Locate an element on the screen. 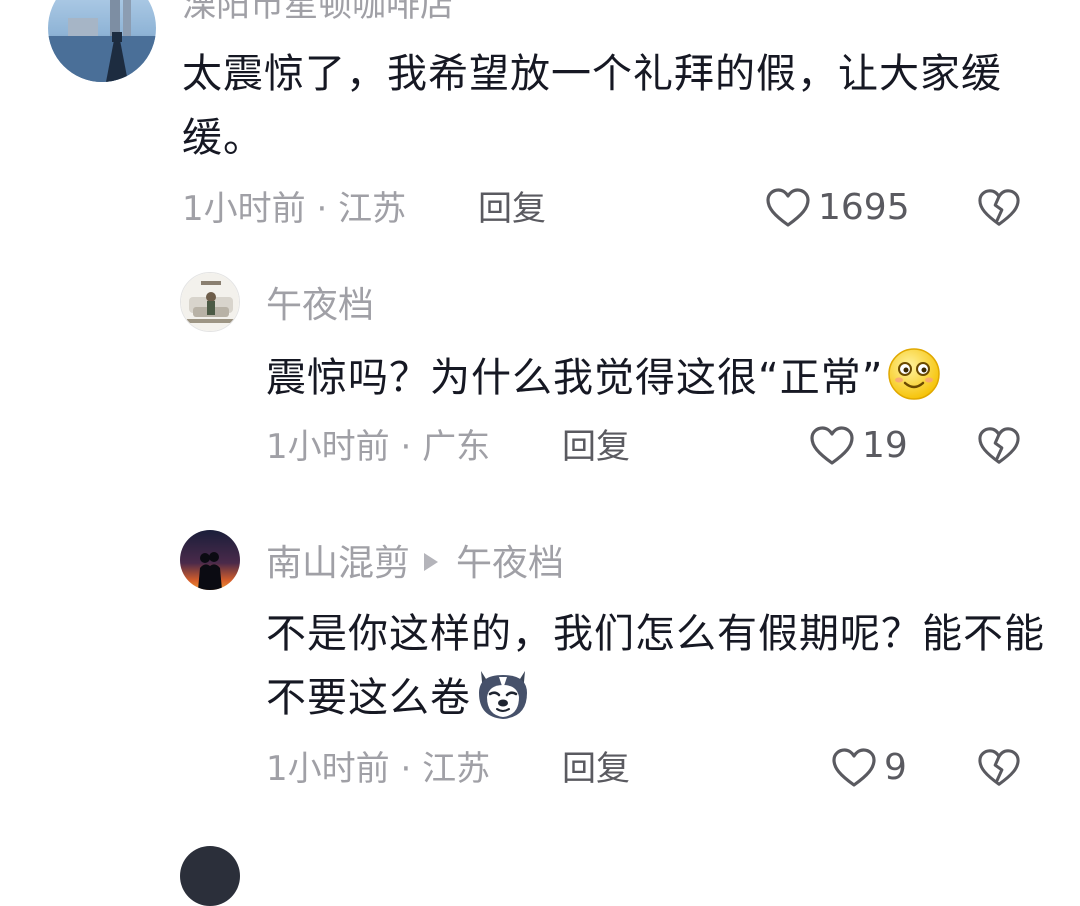 This screenshot has width=1080, height=906. comment-text-content: 震惊吗？为什么我觉得这很“正常” is located at coordinates (575, 378).